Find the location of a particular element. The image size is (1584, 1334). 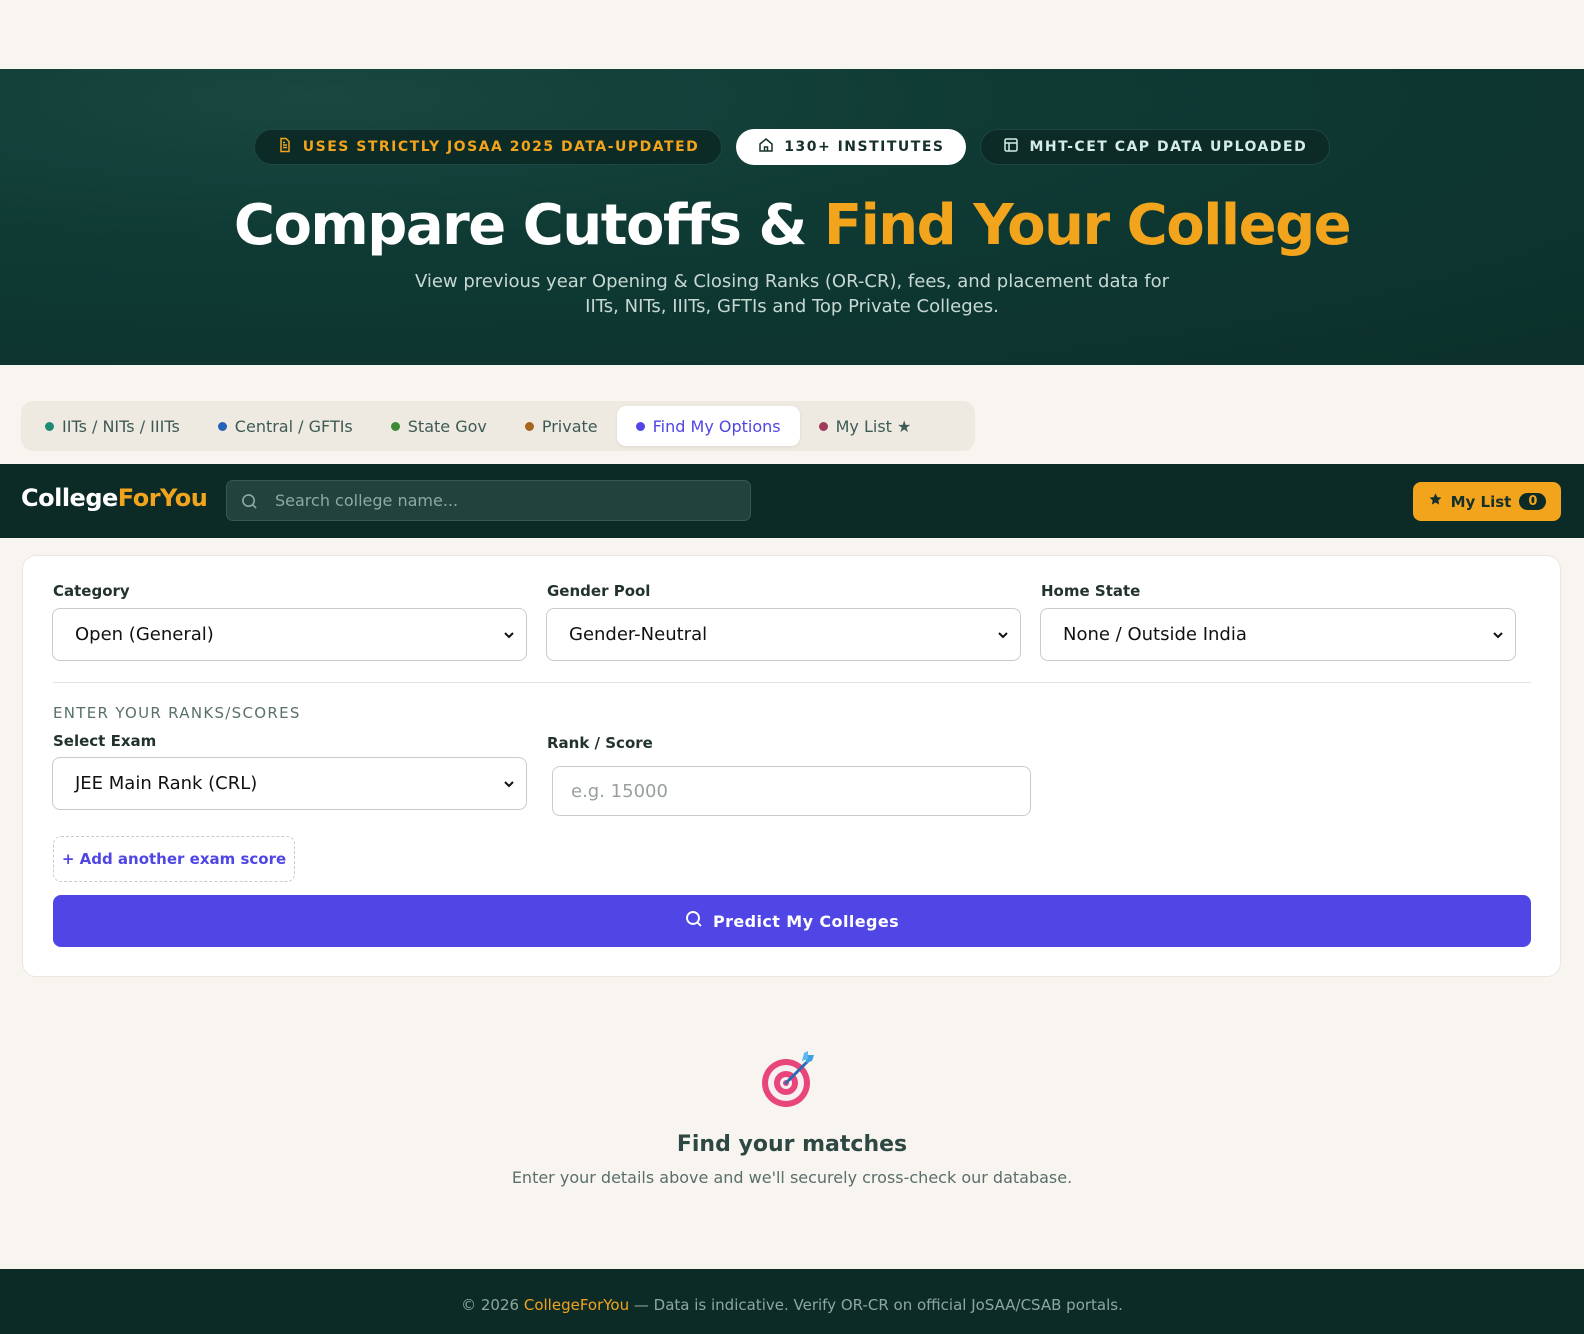

footer-brand-link: CollegeForYou is located at coordinates (576, 1305).